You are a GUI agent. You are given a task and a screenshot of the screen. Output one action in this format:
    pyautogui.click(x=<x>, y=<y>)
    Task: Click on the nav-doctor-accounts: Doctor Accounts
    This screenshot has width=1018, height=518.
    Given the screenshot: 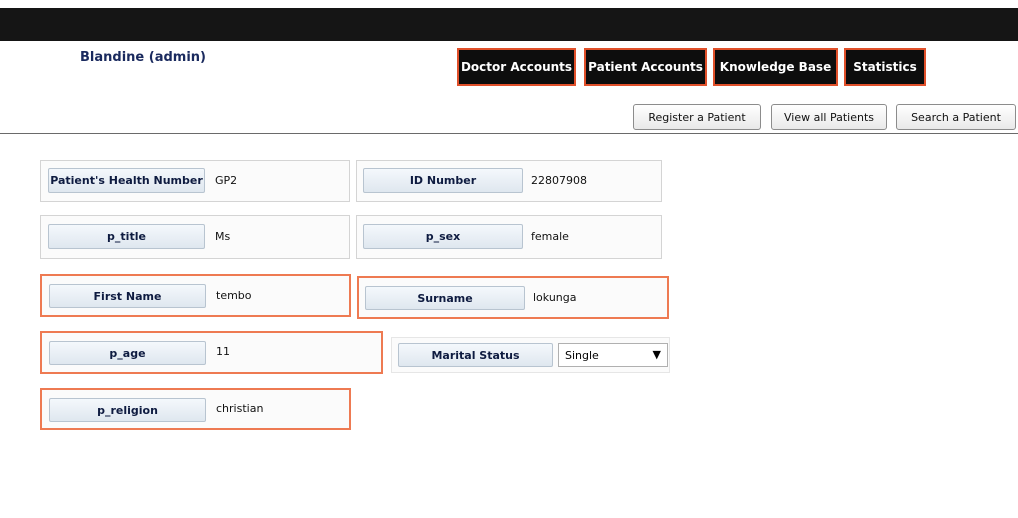 What is the action you would take?
    pyautogui.click(x=516, y=67)
    